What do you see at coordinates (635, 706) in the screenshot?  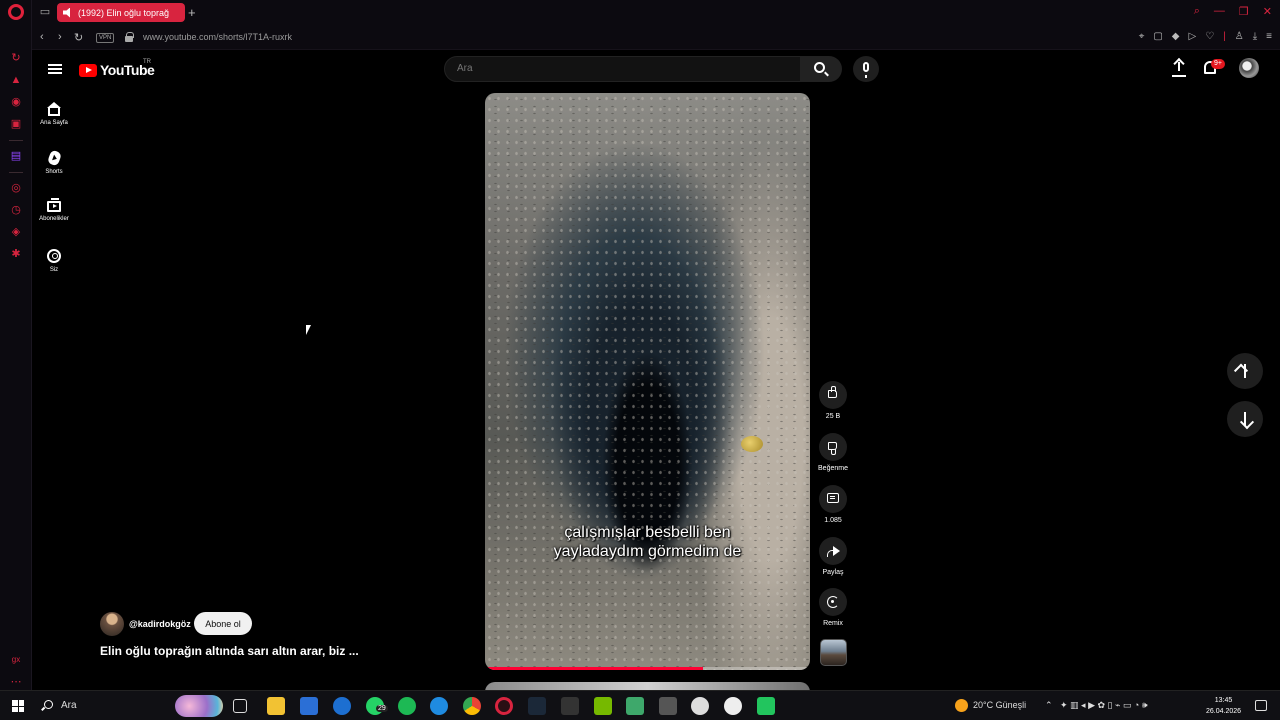 I see `play-launcher-icon` at bounding box center [635, 706].